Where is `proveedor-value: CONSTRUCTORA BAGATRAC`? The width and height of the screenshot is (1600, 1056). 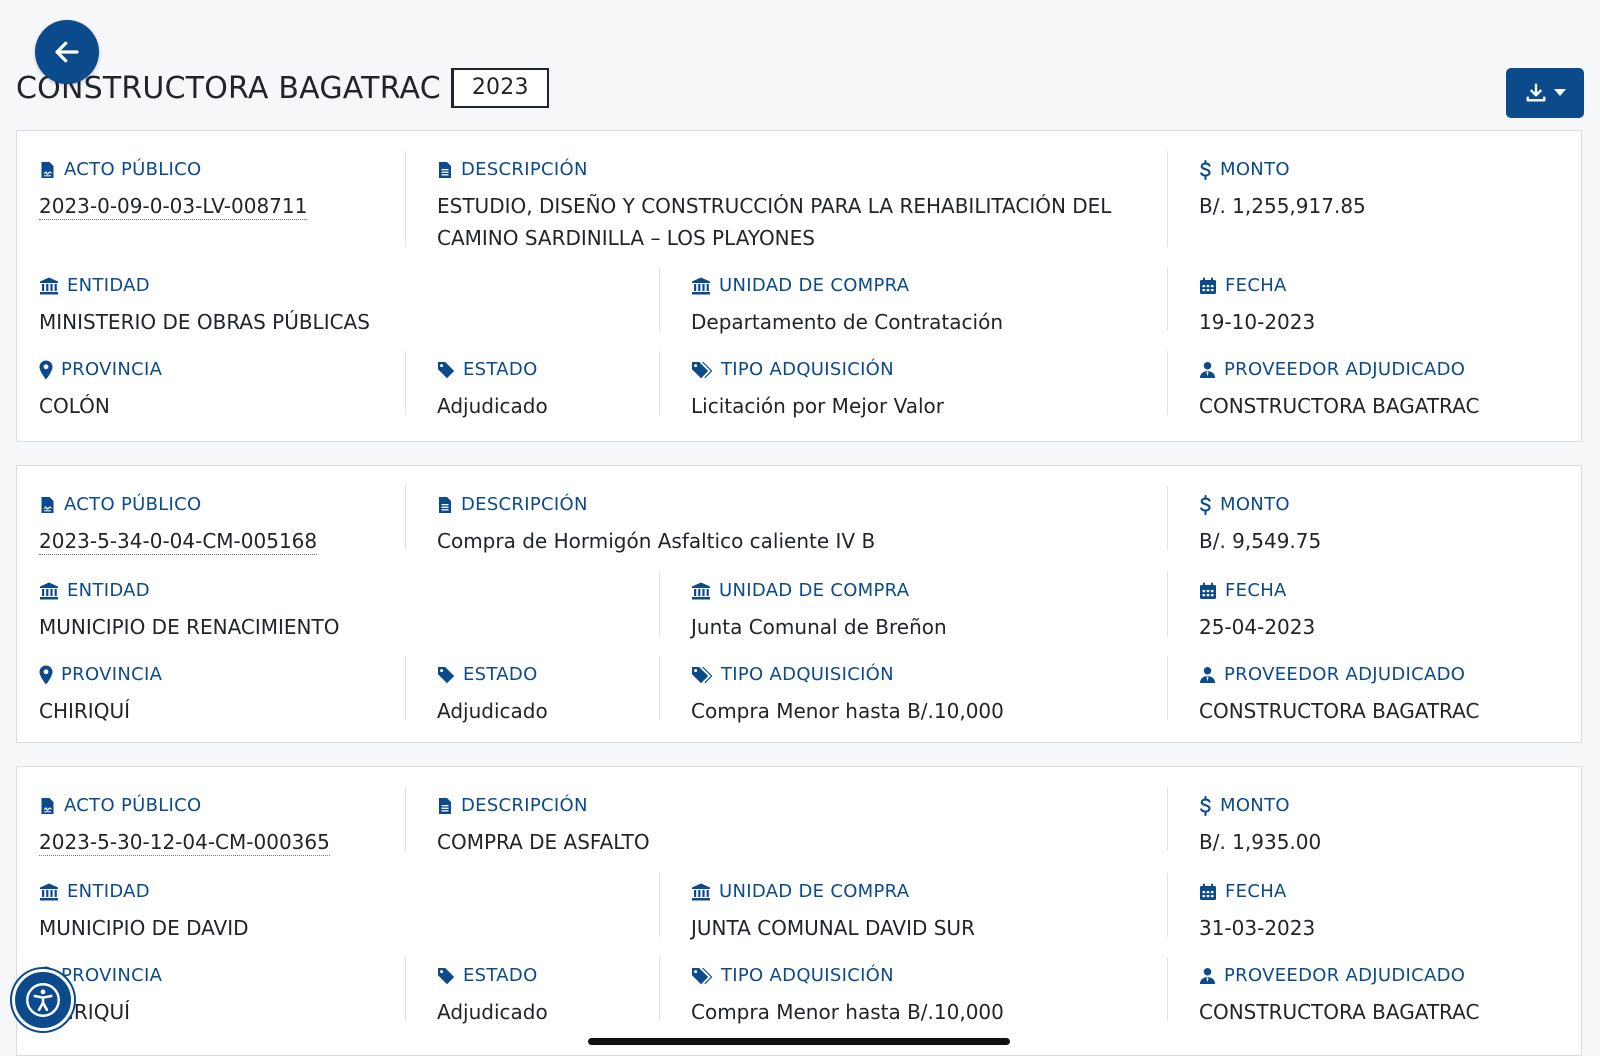 proveedor-value: CONSTRUCTORA BAGATRAC is located at coordinates (1339, 711).